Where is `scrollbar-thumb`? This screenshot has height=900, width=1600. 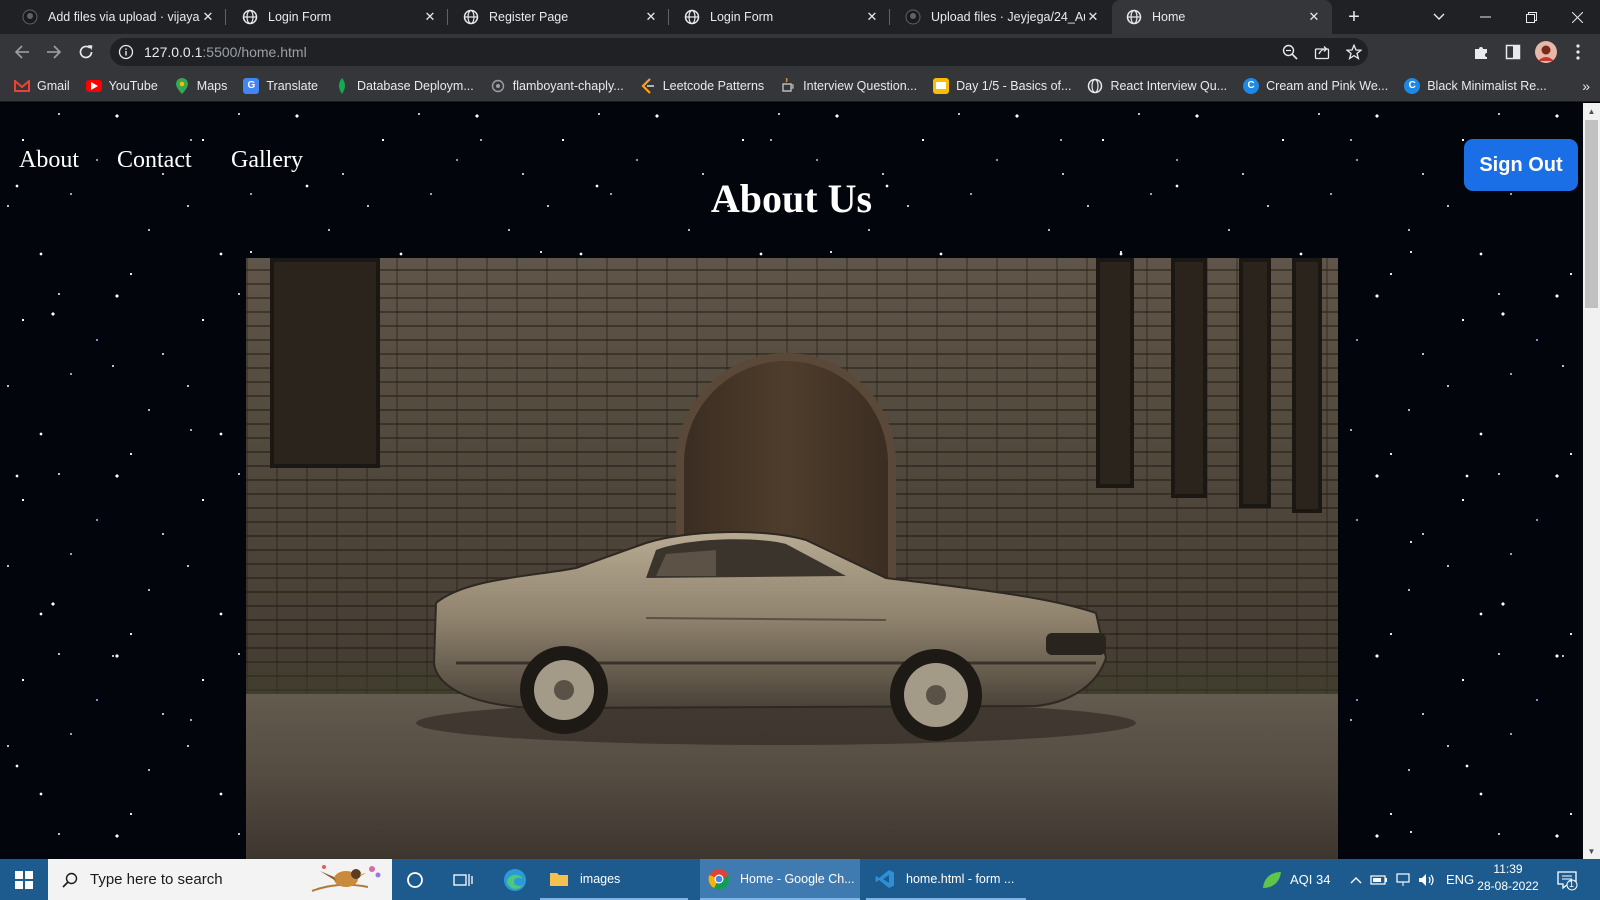
scrollbar-thumb is located at coordinates (1591, 214).